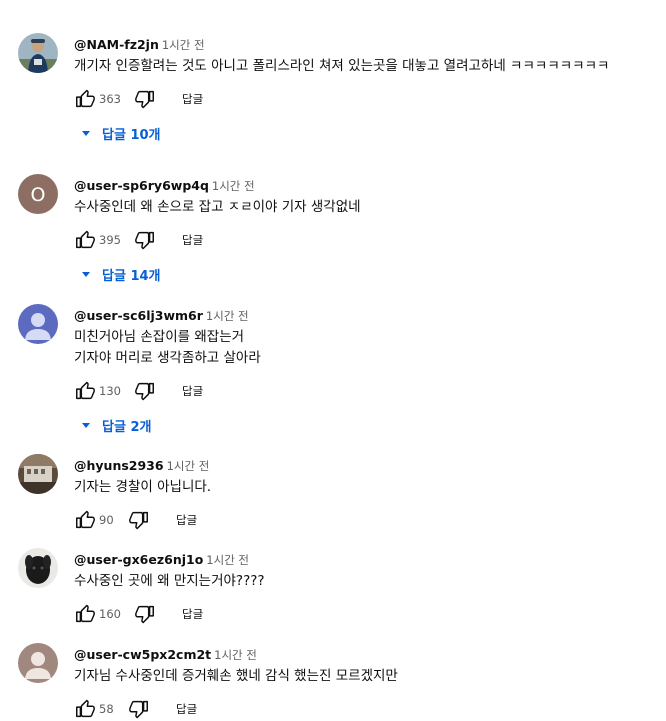  What do you see at coordinates (141, 185) in the screenshot?
I see `comment-author: @user-sp6ry6wp4q` at bounding box center [141, 185].